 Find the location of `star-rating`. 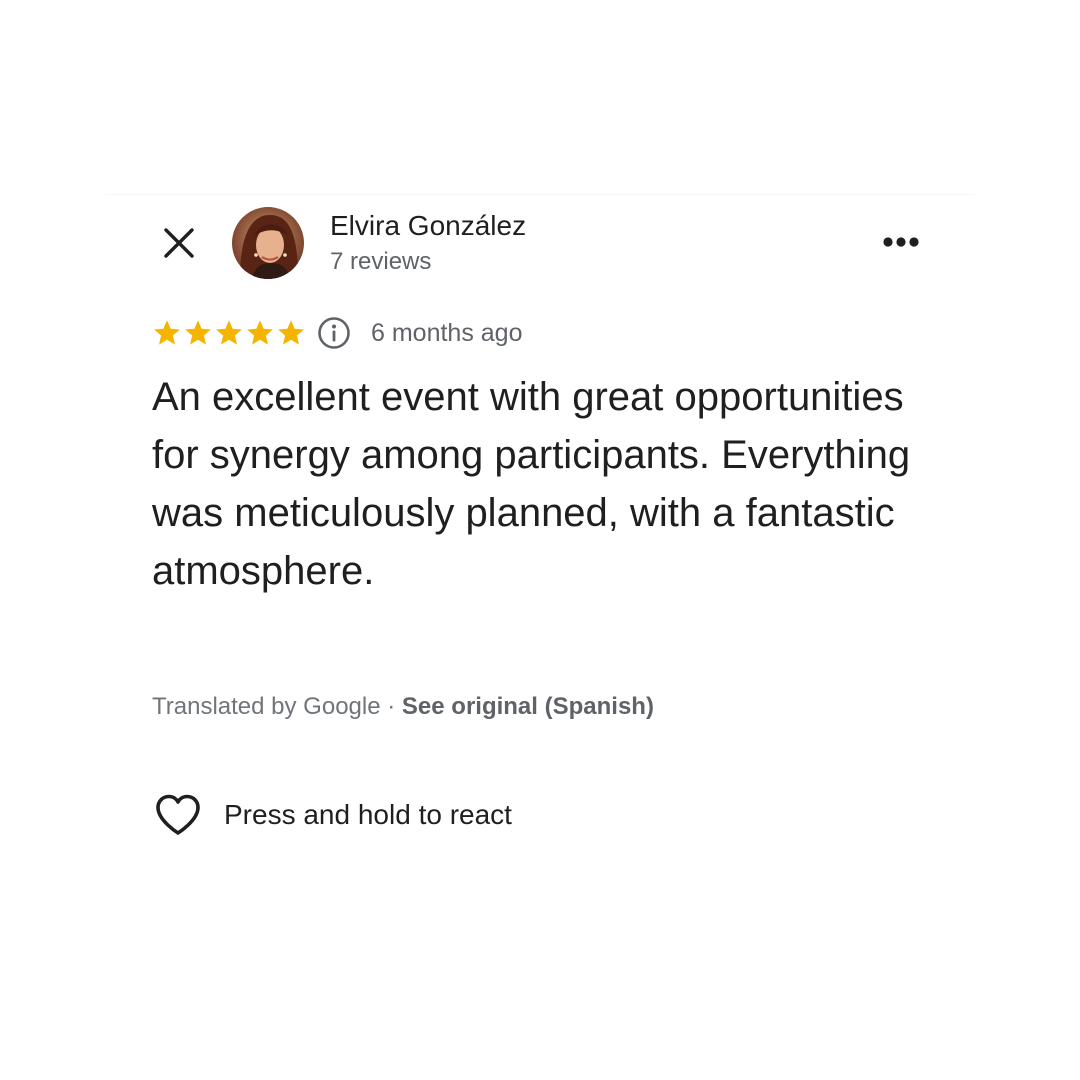

star-rating is located at coordinates (229, 333).